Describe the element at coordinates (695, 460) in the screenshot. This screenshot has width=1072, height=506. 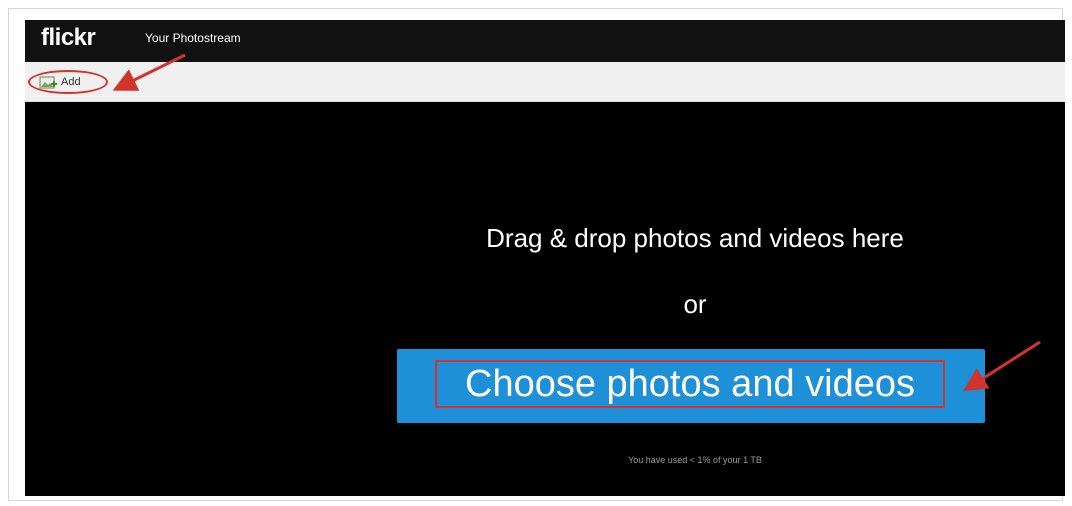
I see `storage-usage-text: You have used < 1% of your 1 TB` at that location.